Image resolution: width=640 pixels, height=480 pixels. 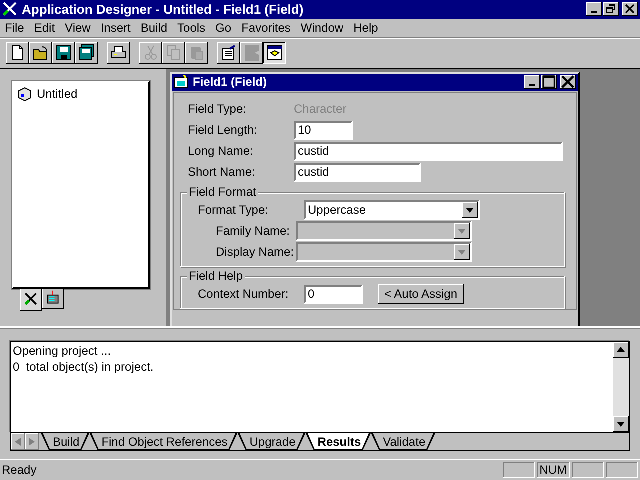 What do you see at coordinates (339, 441) in the screenshot?
I see `output-tab: Results` at bounding box center [339, 441].